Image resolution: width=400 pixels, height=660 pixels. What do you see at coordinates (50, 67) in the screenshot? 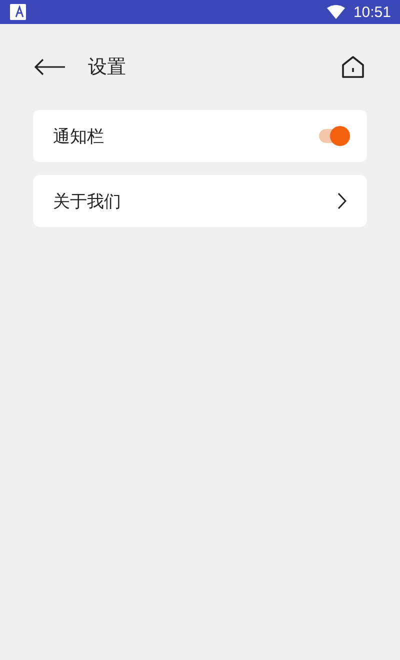
I see `back-arrow-icon` at bounding box center [50, 67].